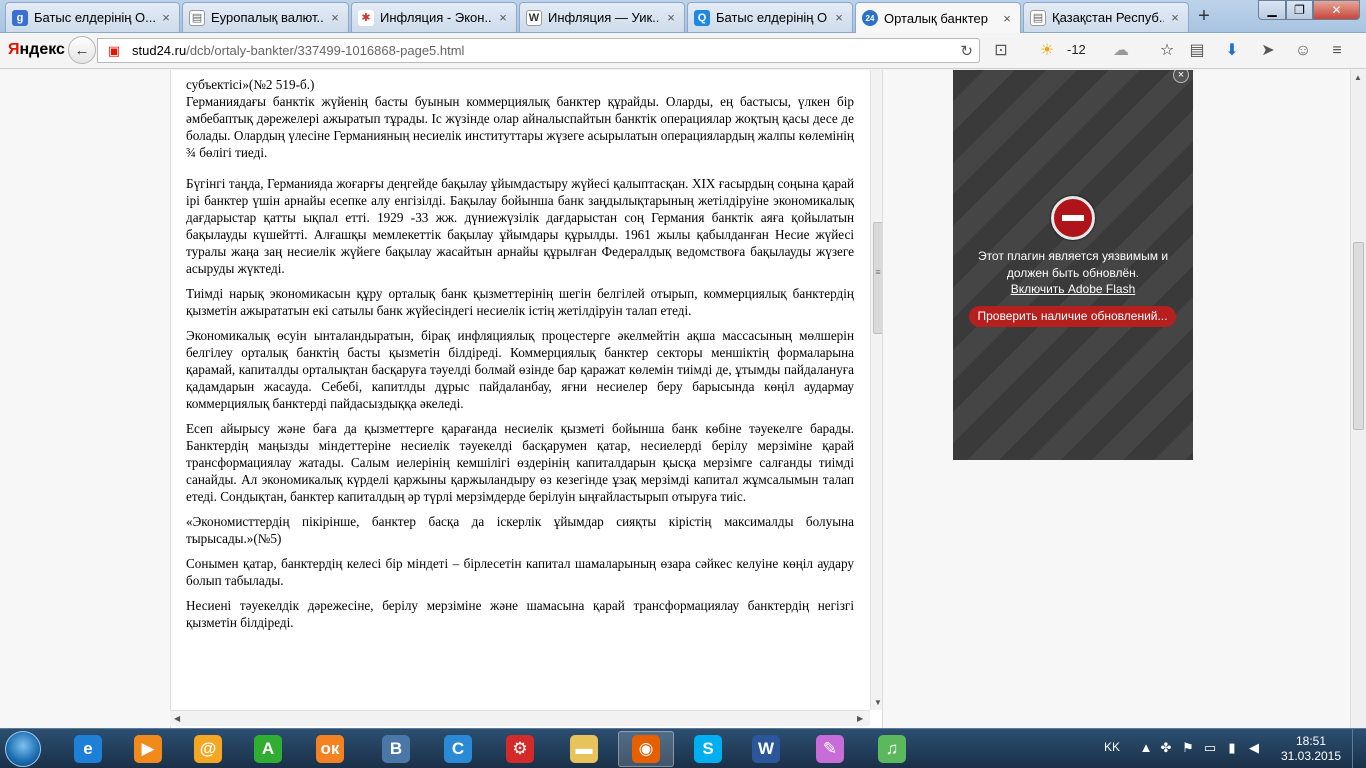  I want to click on clock-date: 31.03.2015, so click(1311, 756).